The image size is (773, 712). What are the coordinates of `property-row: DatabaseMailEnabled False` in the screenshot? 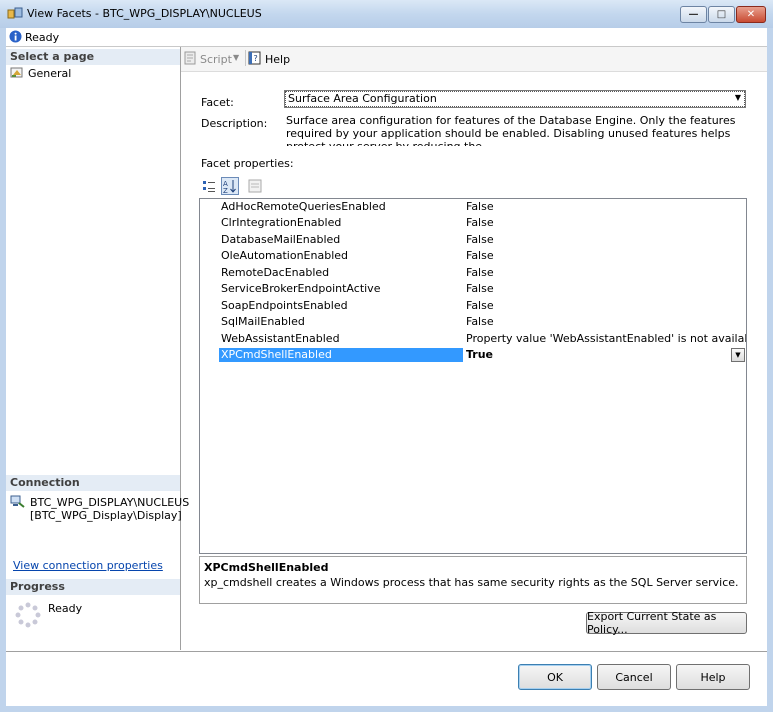 It's located at (473, 240).